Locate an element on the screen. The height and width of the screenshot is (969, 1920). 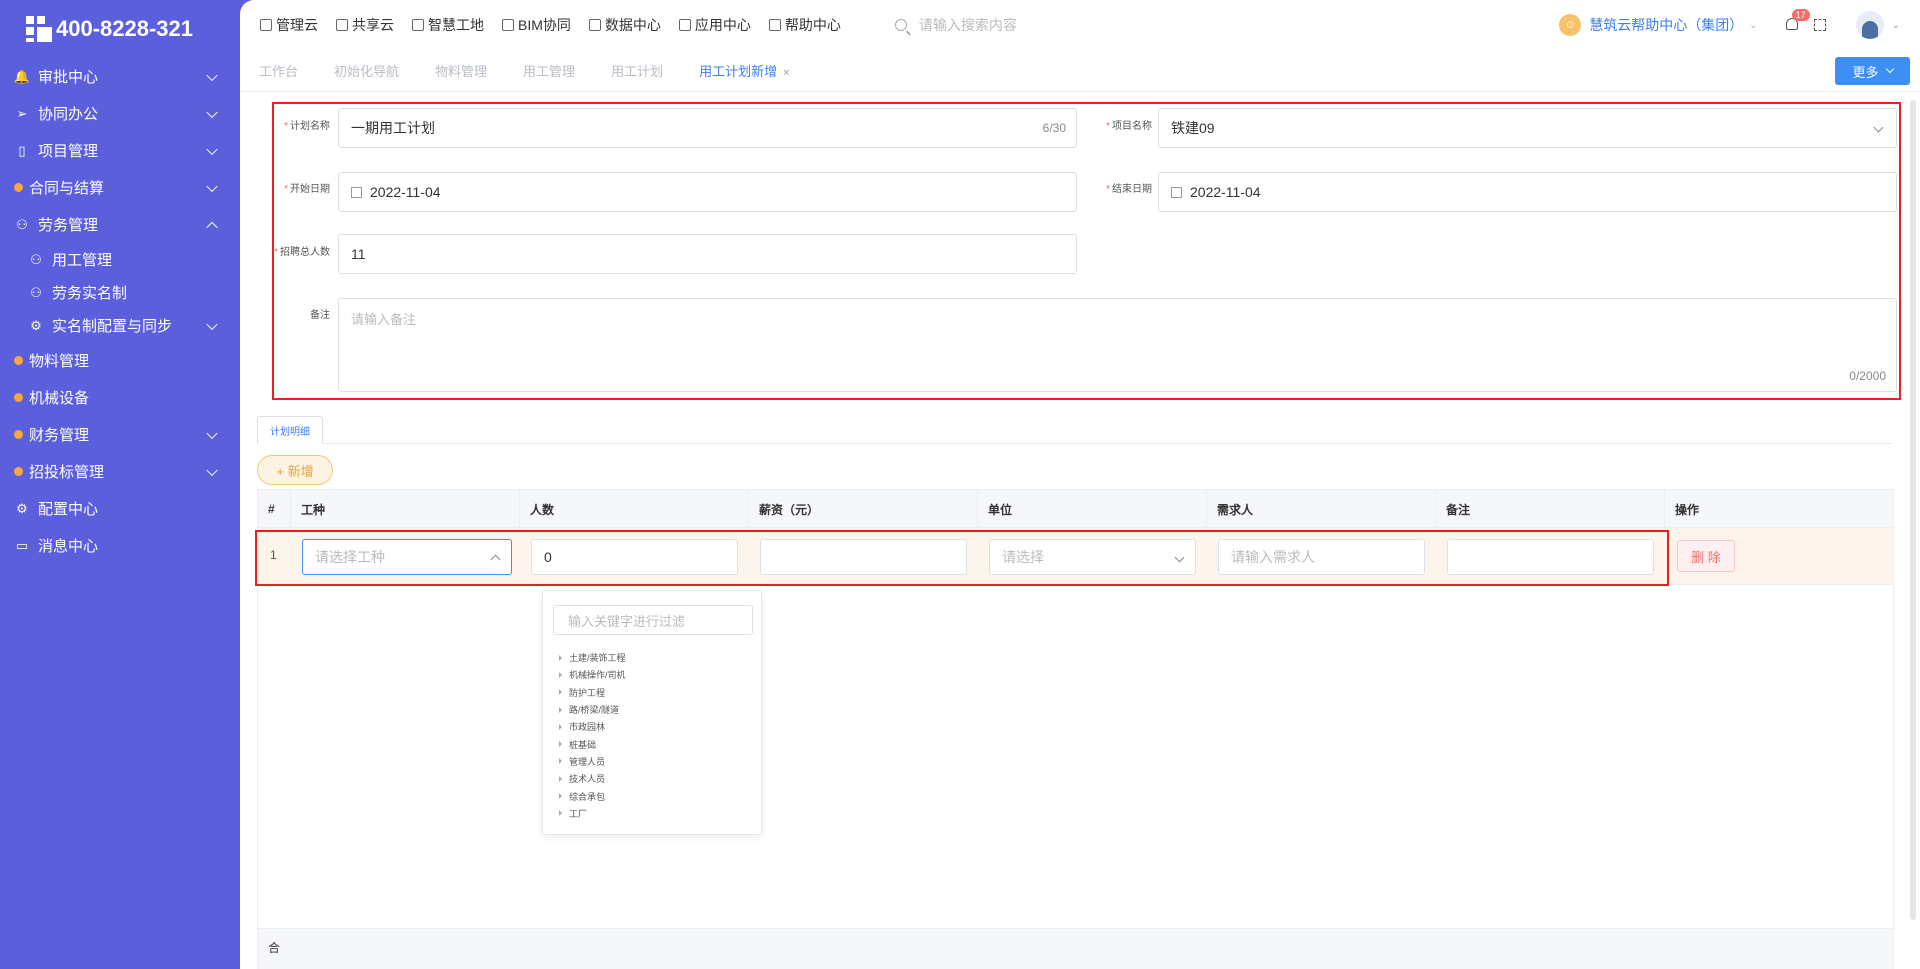
sidebar-item: ▯ 项目管理 is located at coordinates (120, 150).